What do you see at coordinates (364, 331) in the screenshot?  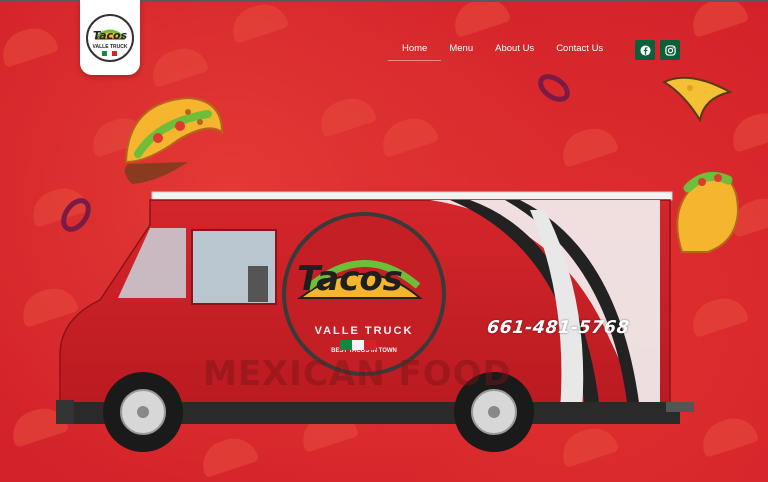 I see `truck-emblem-subtitle: VALLE TRUCK` at bounding box center [364, 331].